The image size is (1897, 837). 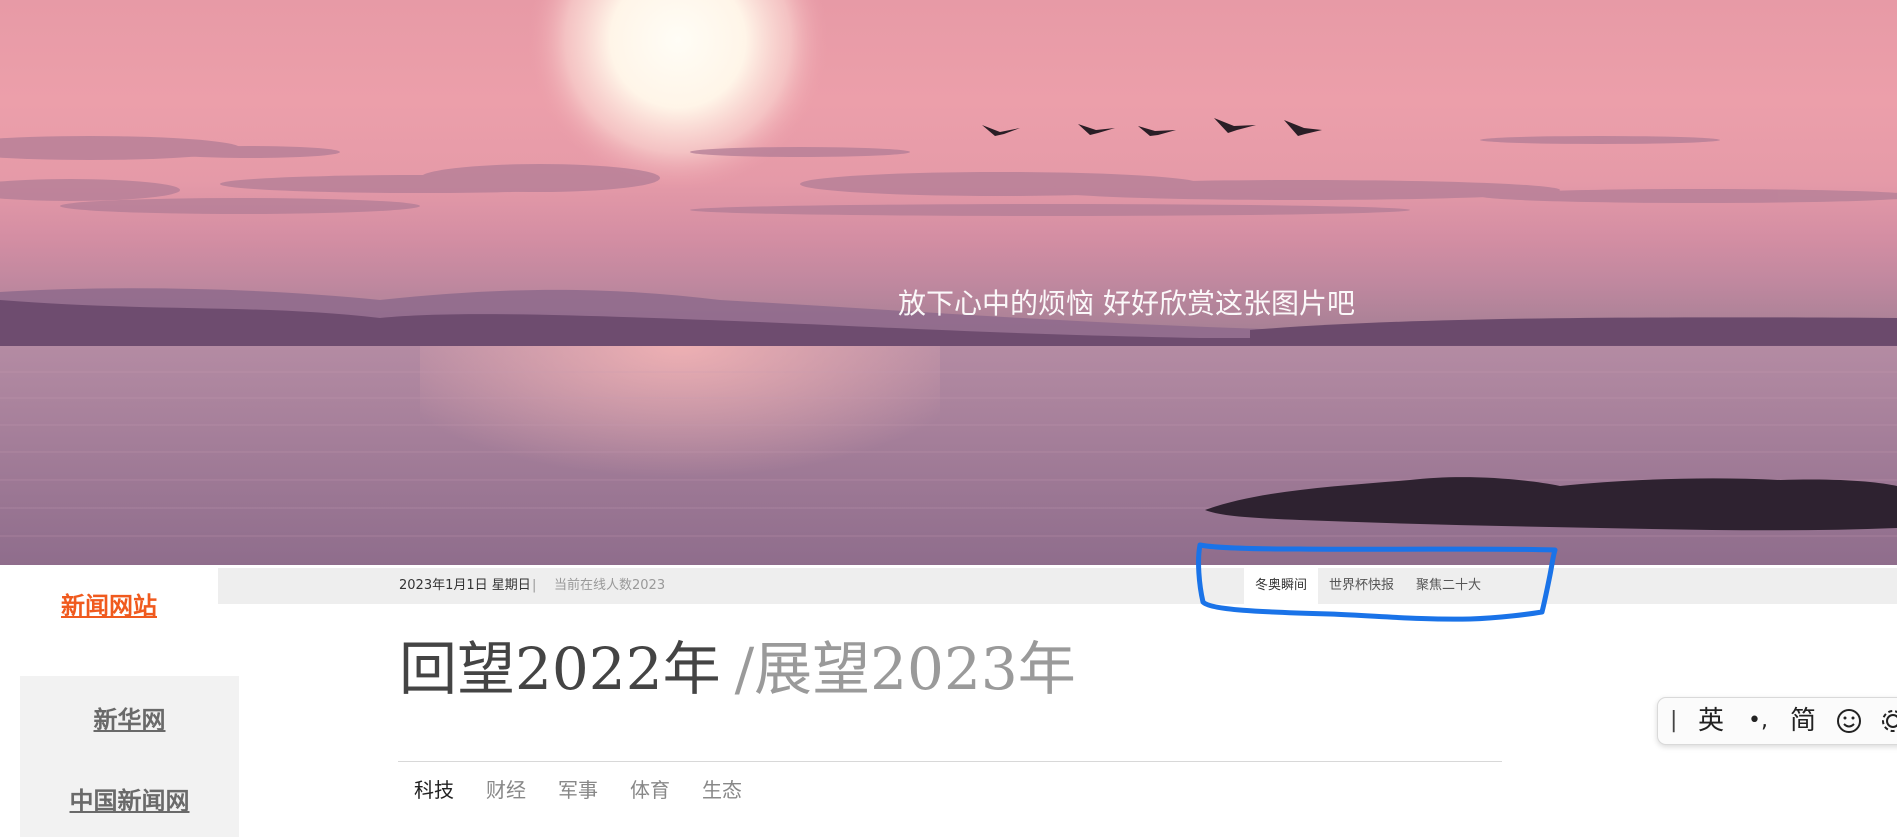 I want to click on smile-icon, so click(x=1849, y=721).